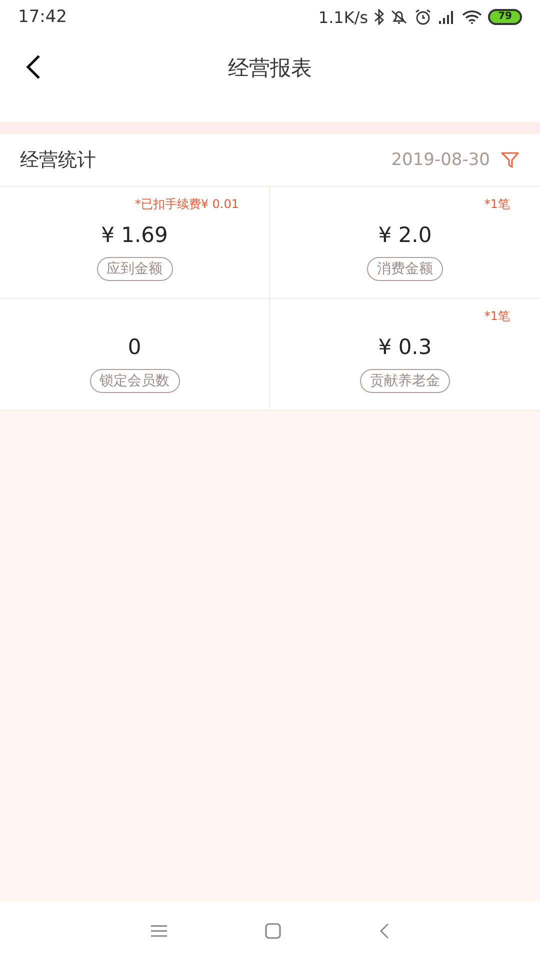 The image size is (540, 960). I want to click on stat-label: 消费金额, so click(405, 269).